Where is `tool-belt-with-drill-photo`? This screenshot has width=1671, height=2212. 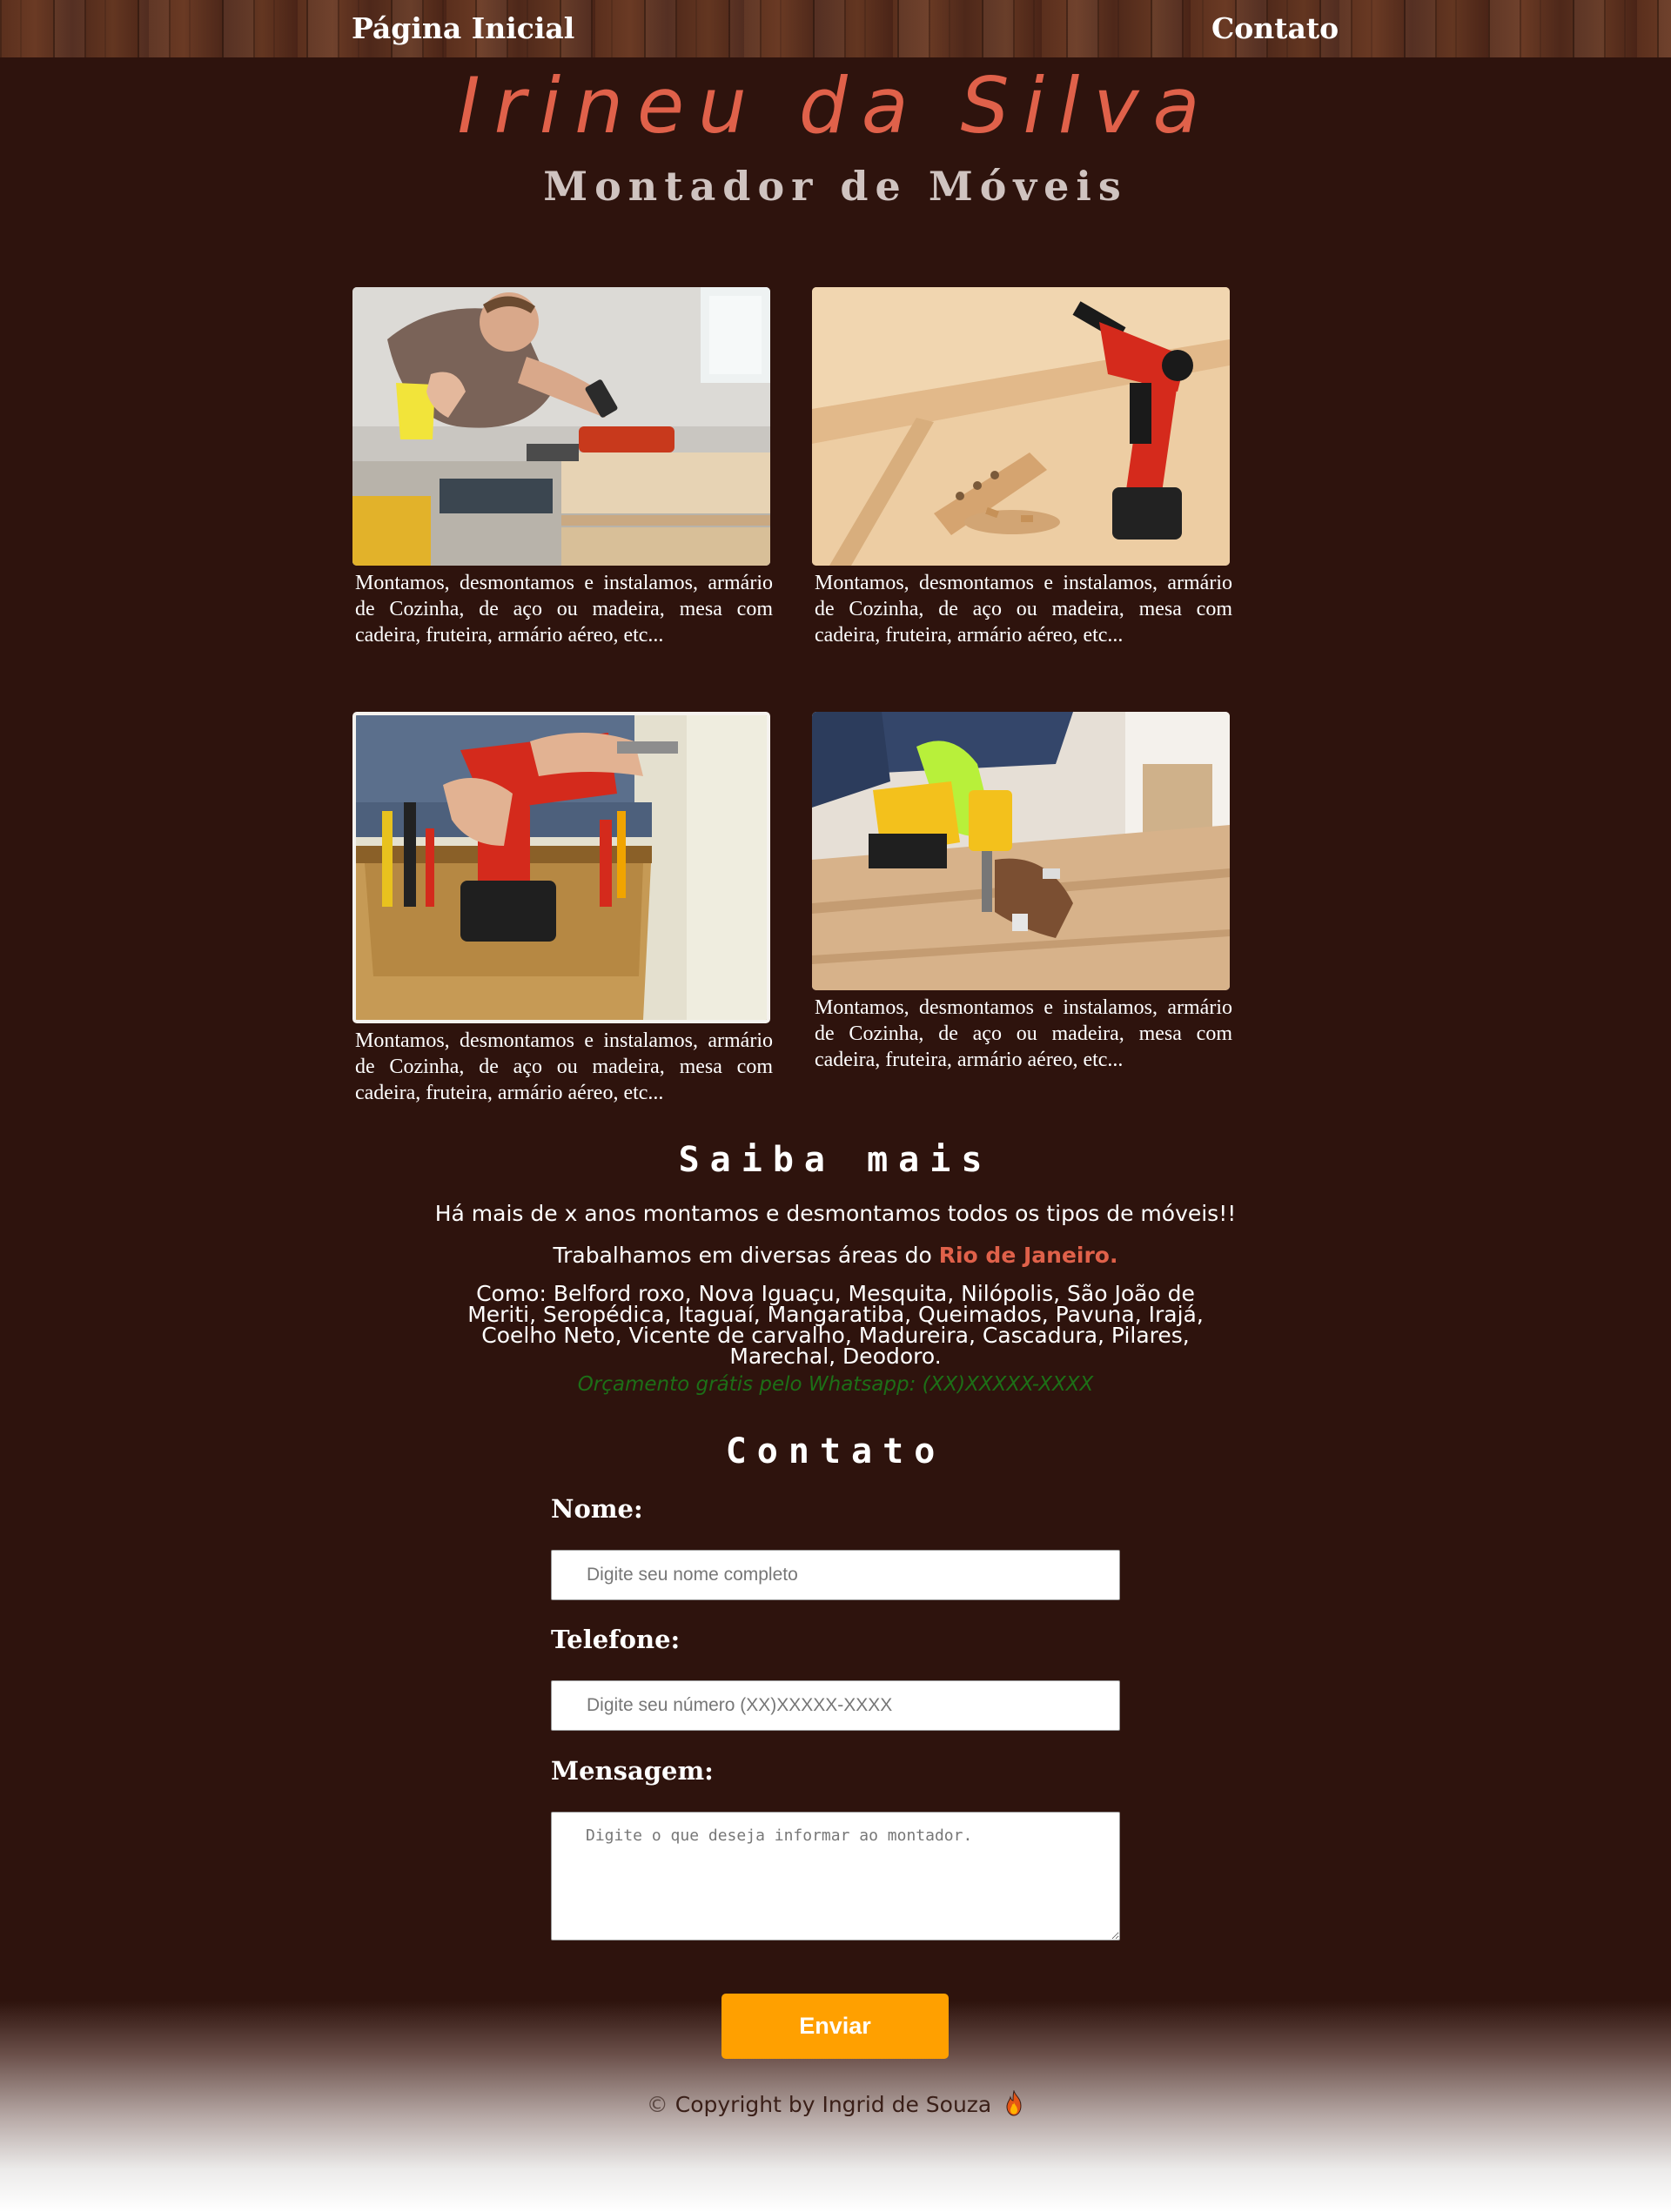
tool-belt-with-drill-photo is located at coordinates (561, 867).